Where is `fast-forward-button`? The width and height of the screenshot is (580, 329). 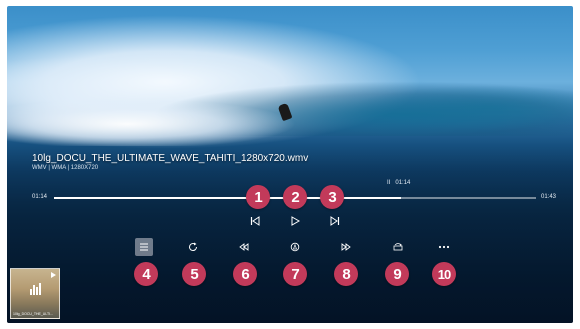
fast-forward-button is located at coordinates (346, 247).